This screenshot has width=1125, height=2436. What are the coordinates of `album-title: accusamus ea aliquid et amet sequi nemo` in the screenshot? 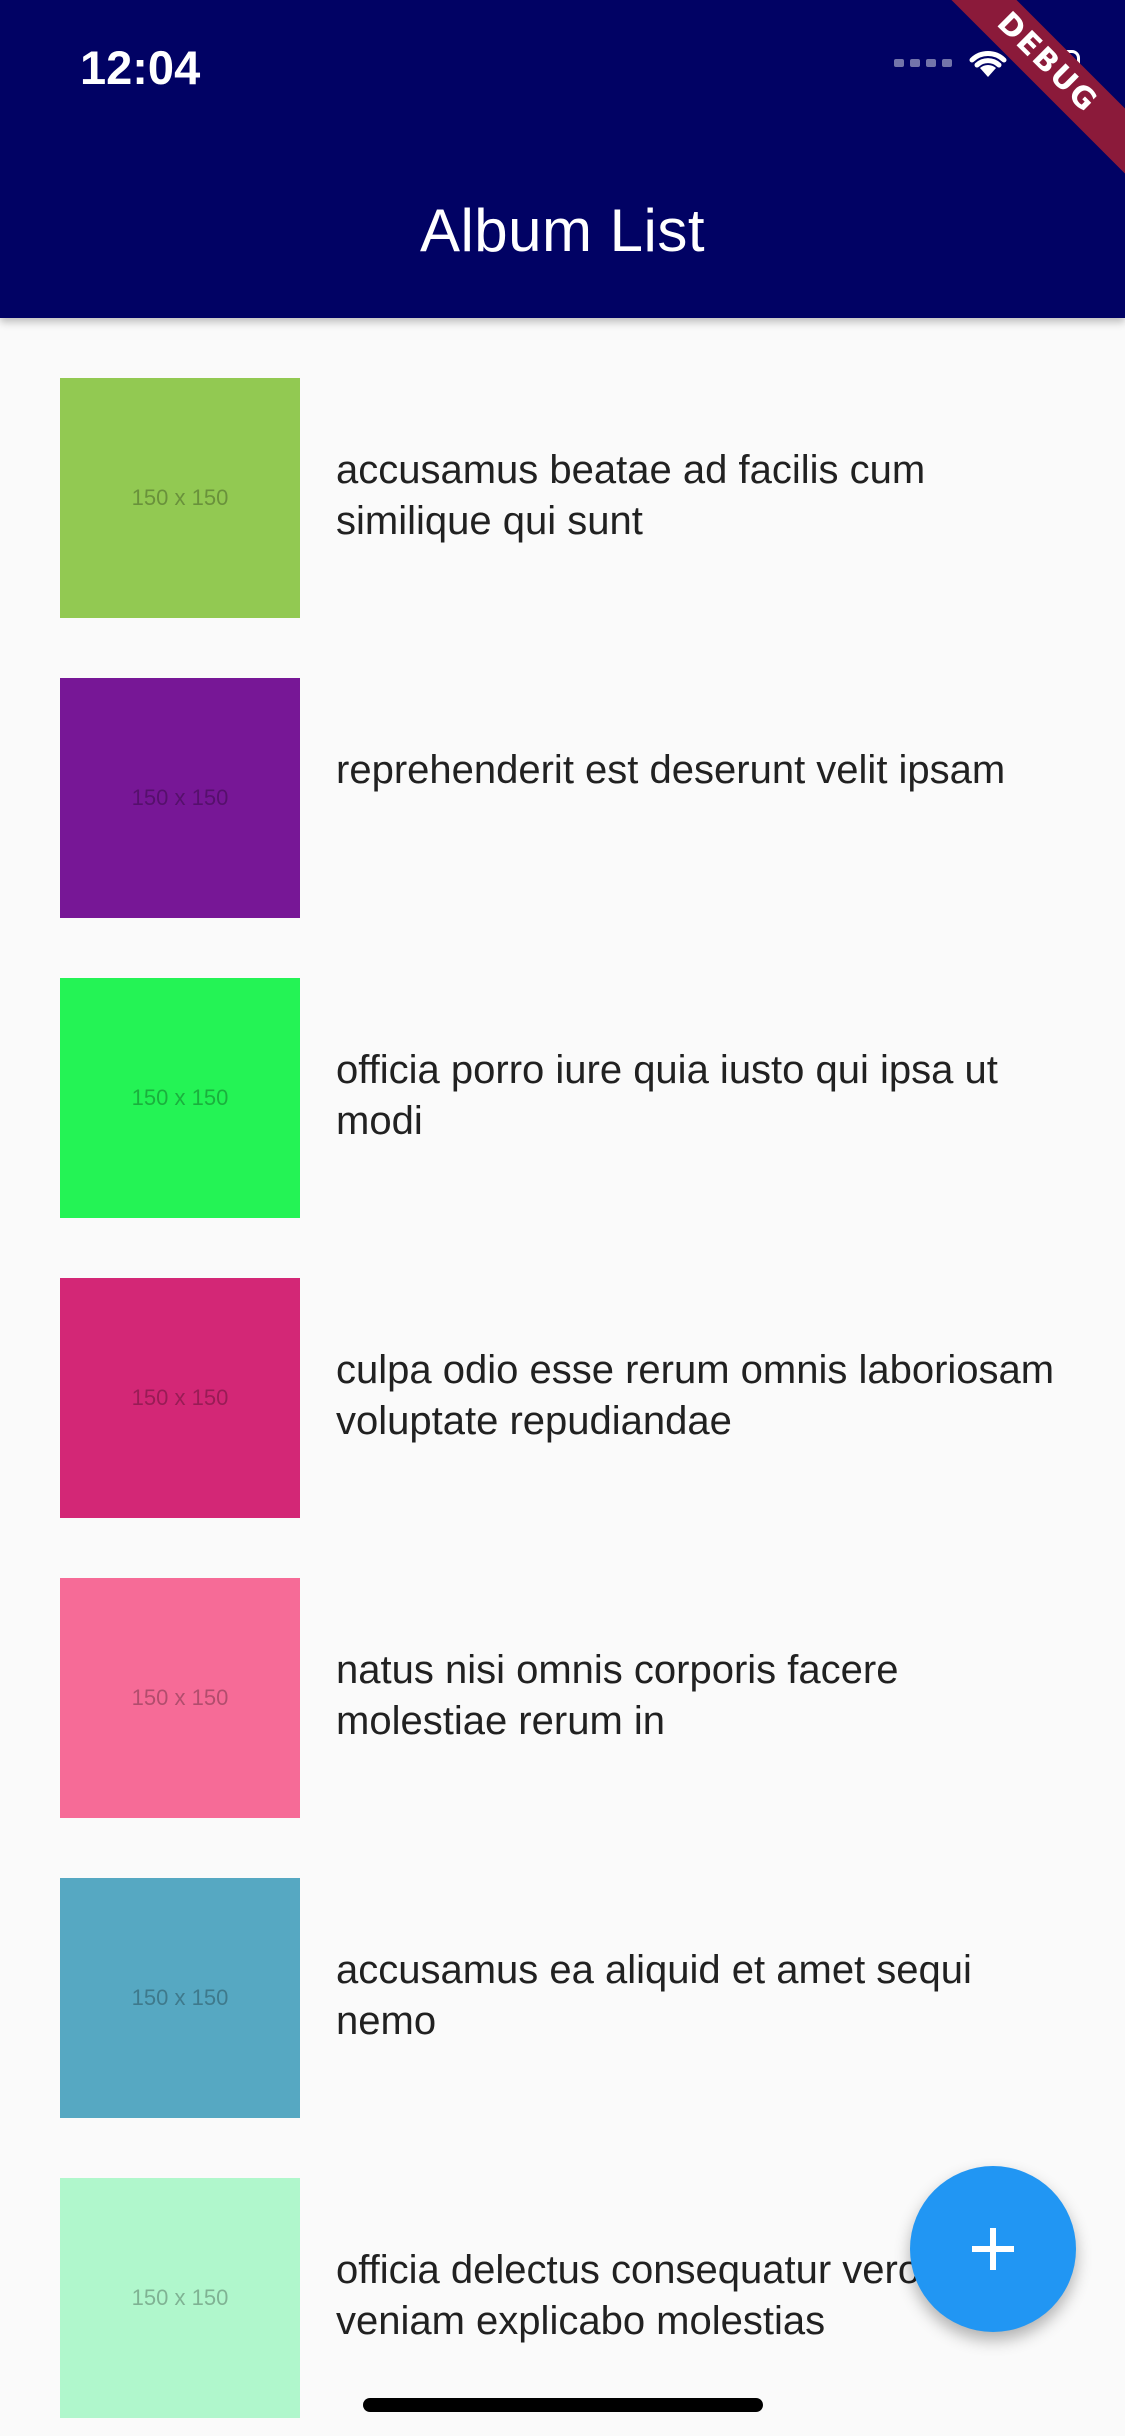 It's located at (654, 1995).